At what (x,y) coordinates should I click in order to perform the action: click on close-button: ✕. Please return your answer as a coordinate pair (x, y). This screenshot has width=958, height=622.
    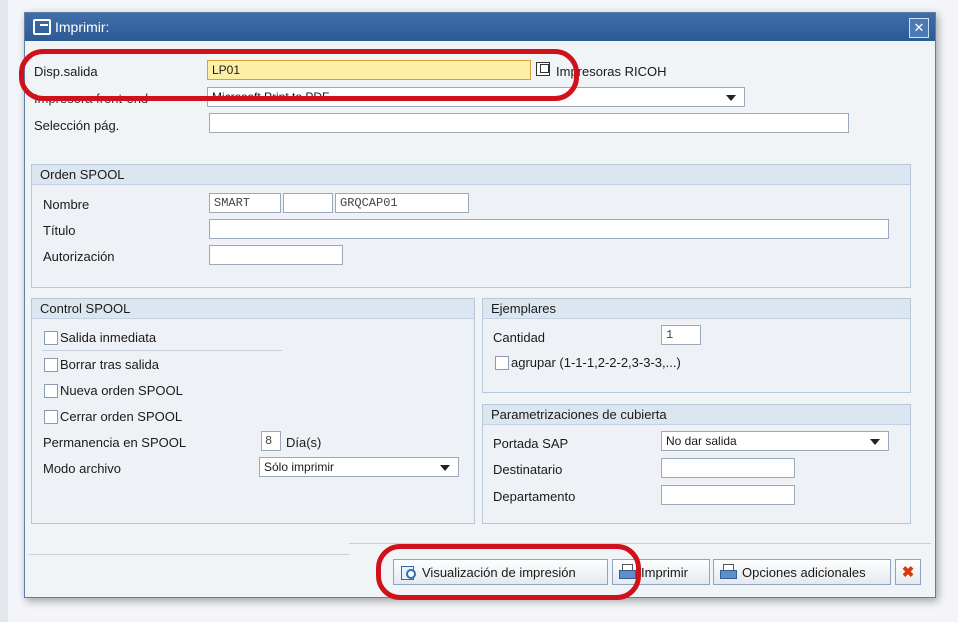
    Looking at the image, I should click on (919, 28).